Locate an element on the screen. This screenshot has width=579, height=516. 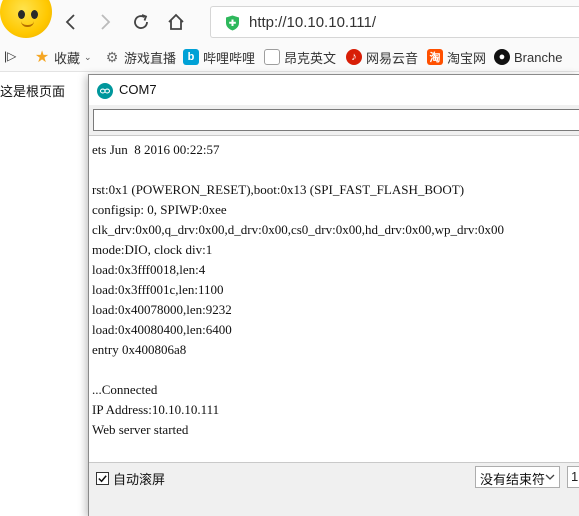
back-button is located at coordinates (71, 22).